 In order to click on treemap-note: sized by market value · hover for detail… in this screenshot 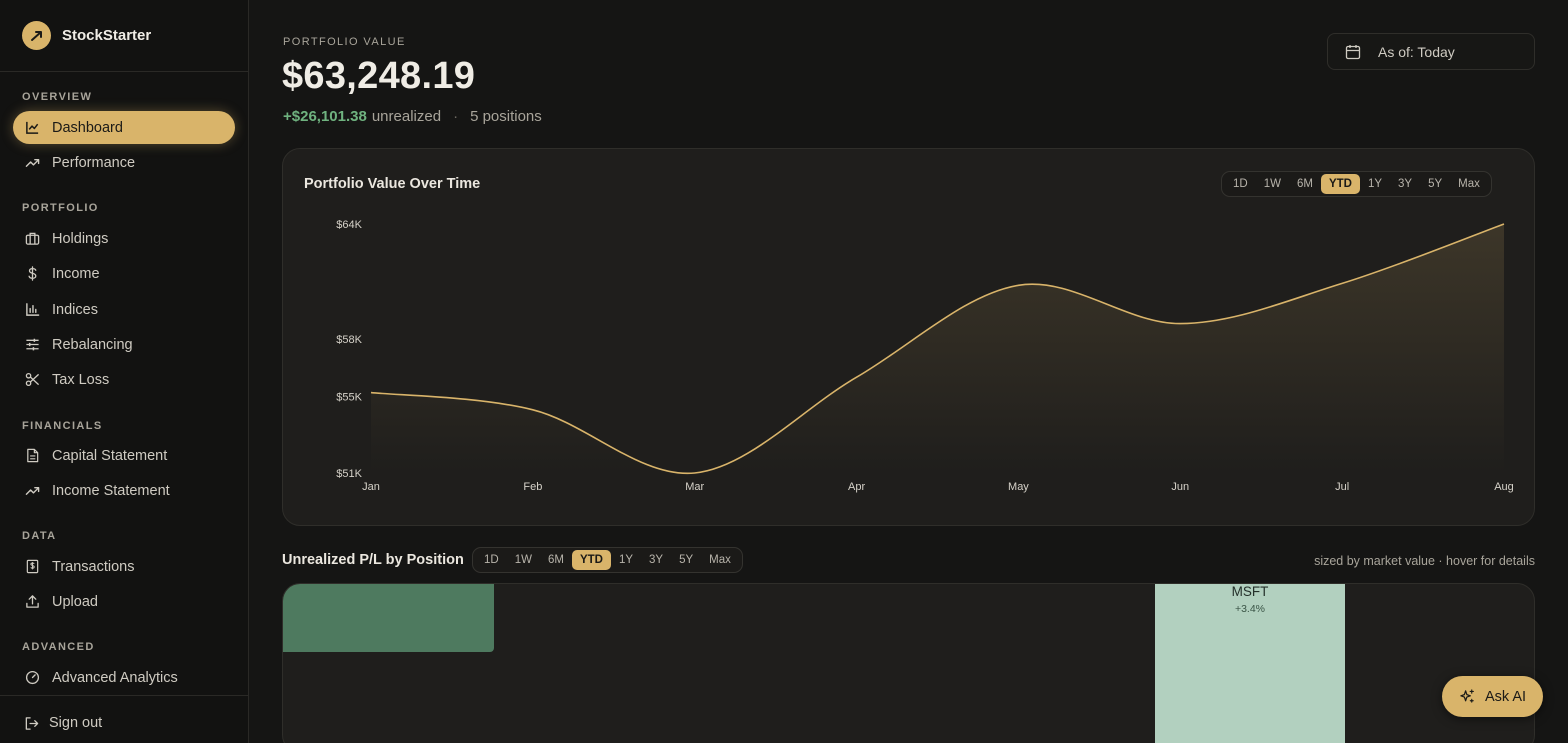, I will do `click(1424, 561)`.